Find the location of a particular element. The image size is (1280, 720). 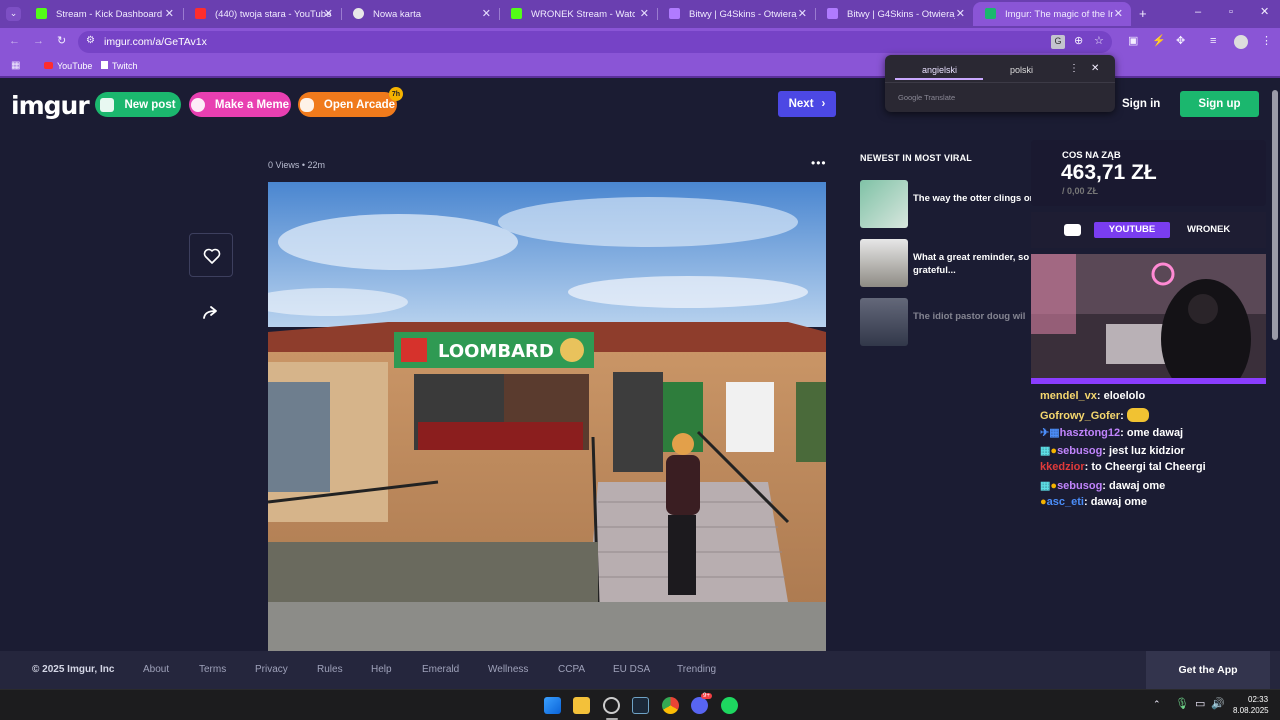

badge-icon: ▦ is located at coordinates (1045, 486).